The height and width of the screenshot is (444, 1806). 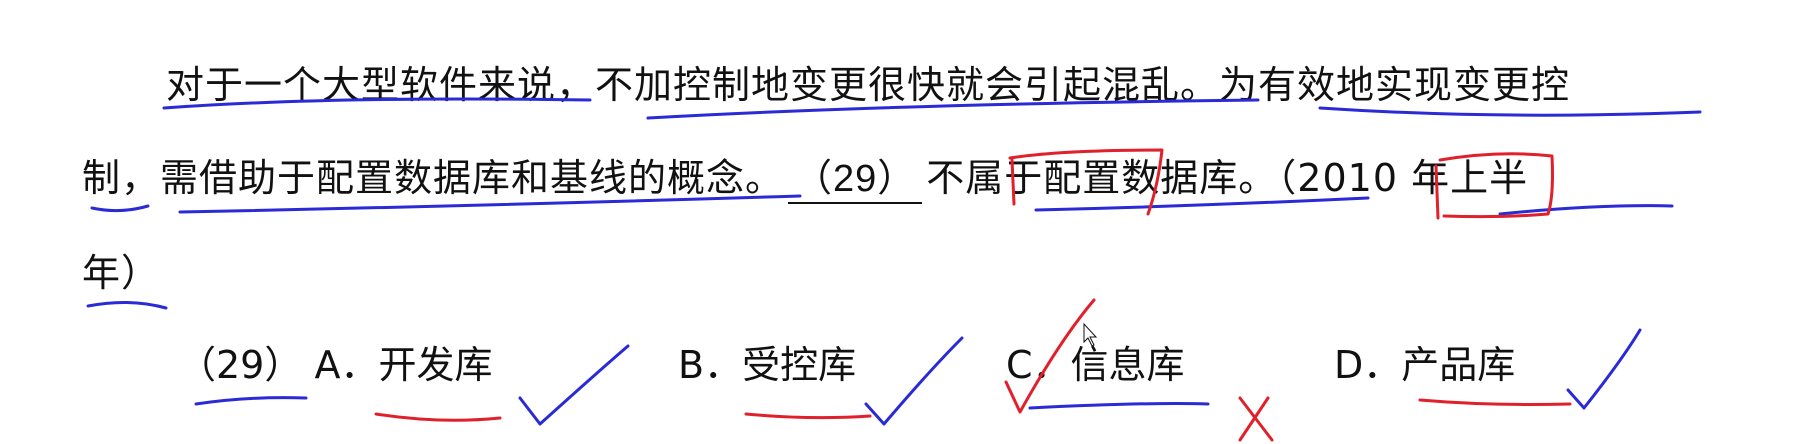 What do you see at coordinates (1095, 365) in the screenshot?
I see `option-c: C．信息库` at bounding box center [1095, 365].